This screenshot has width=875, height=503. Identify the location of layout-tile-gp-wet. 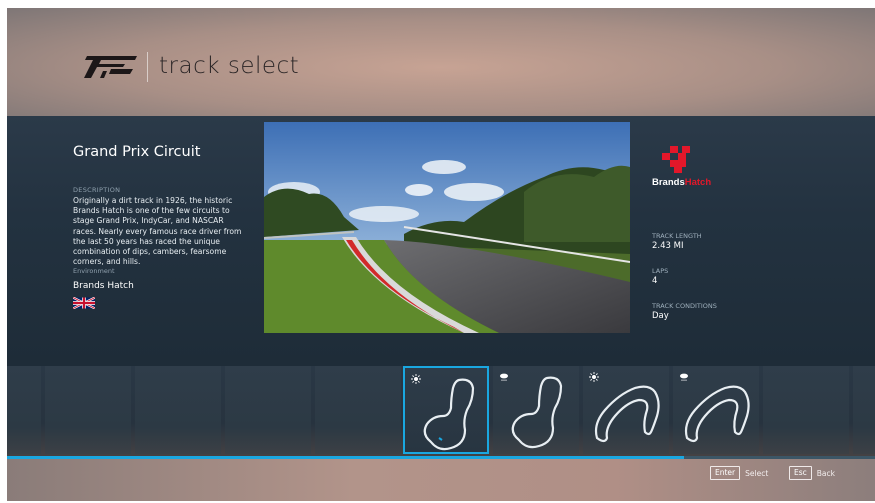
(536, 410).